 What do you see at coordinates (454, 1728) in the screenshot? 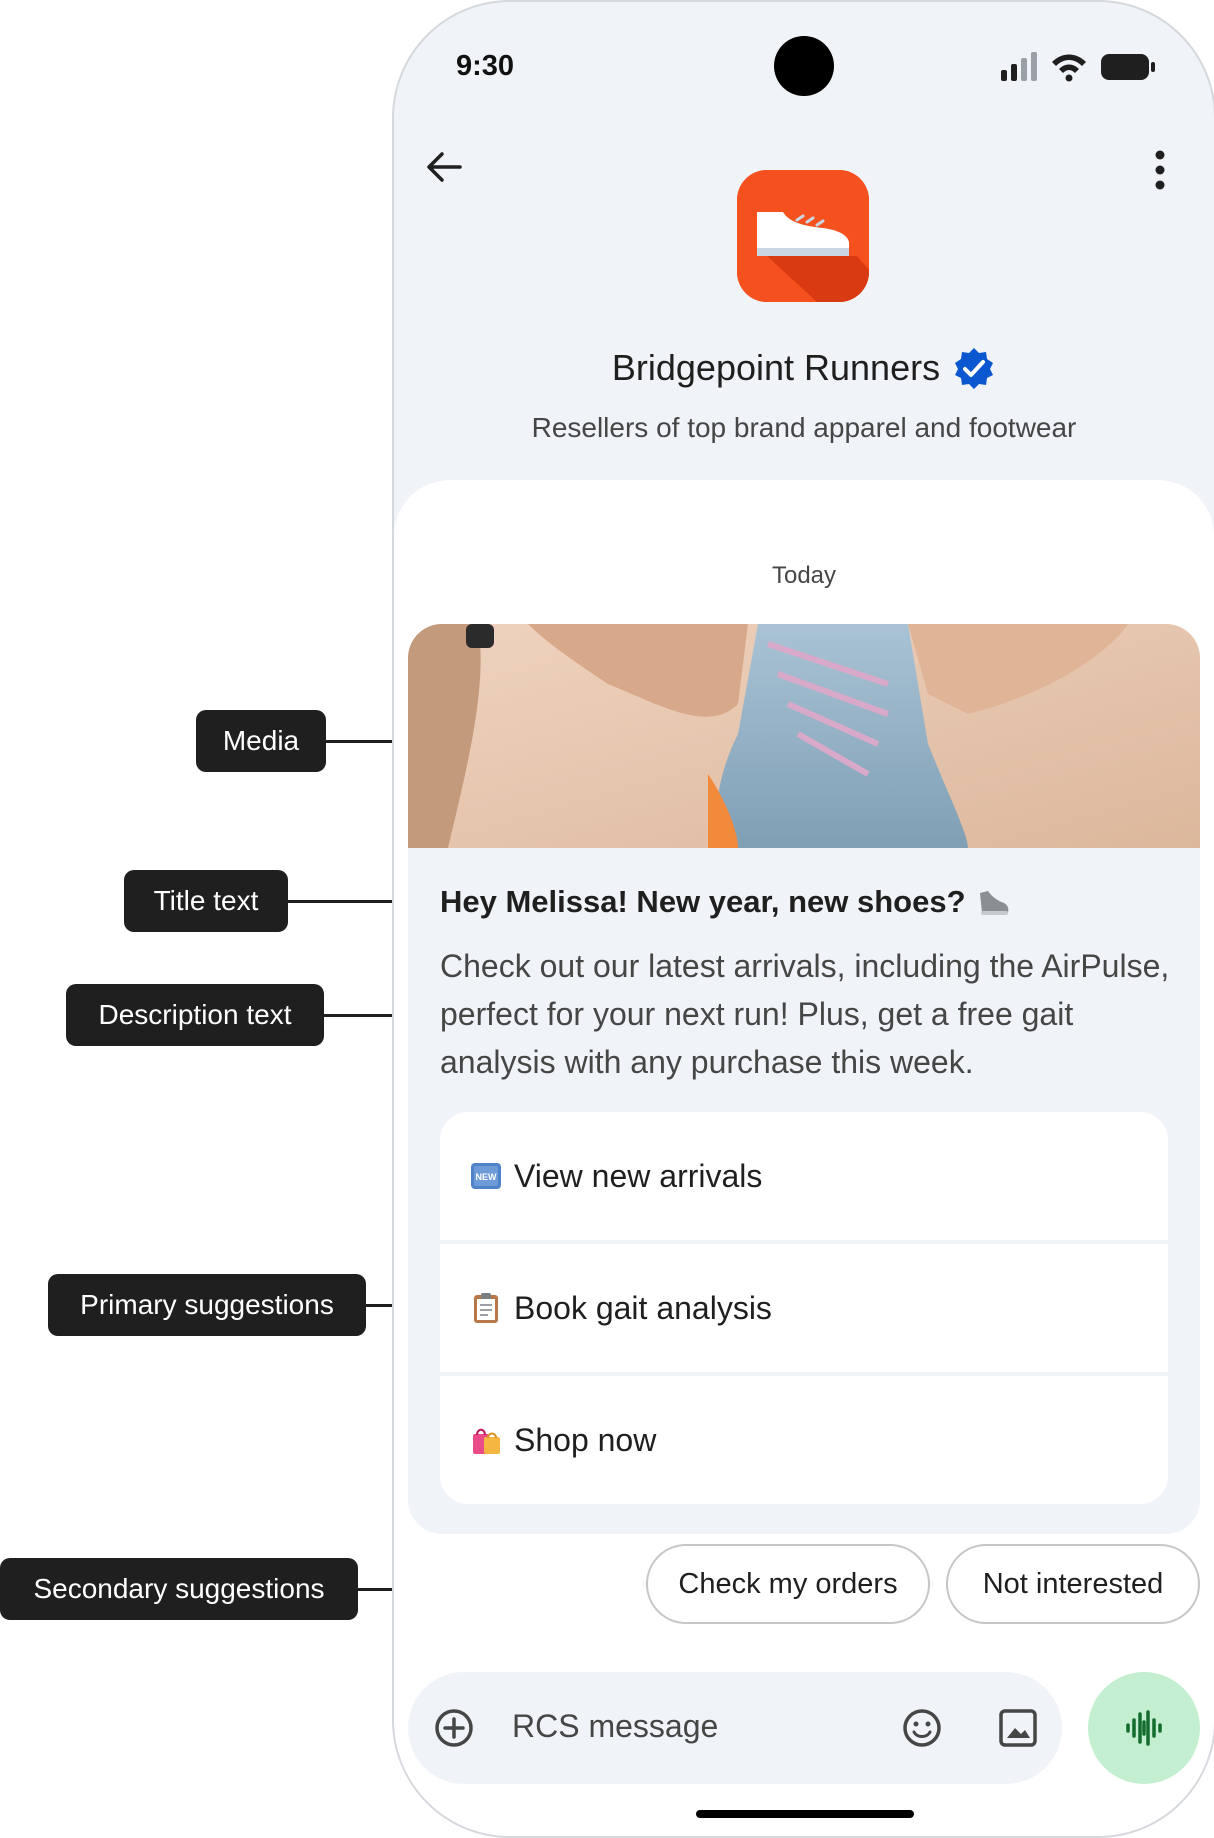
I see `add-attachment-icon` at bounding box center [454, 1728].